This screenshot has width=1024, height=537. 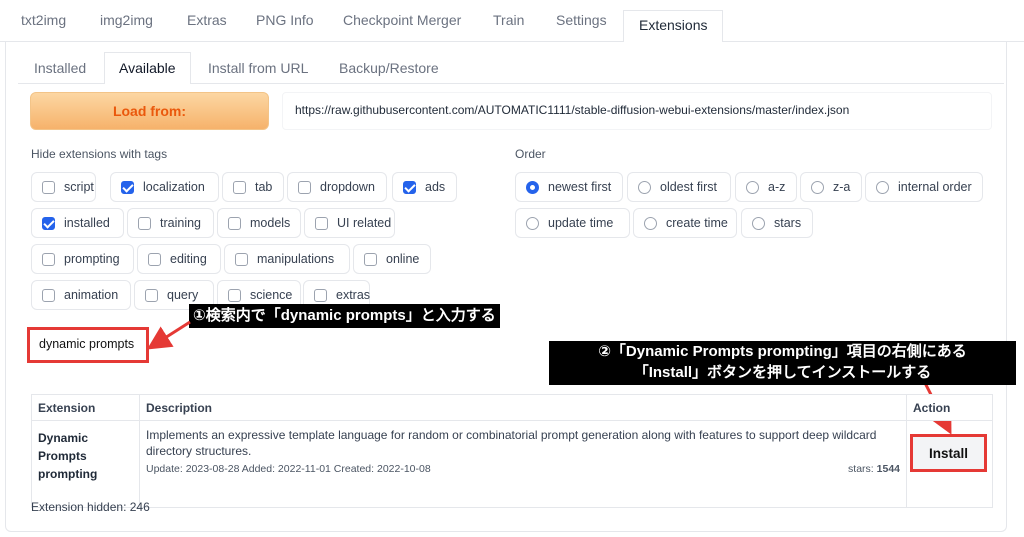 I want to click on tag-label: animation, so click(x=91, y=295).